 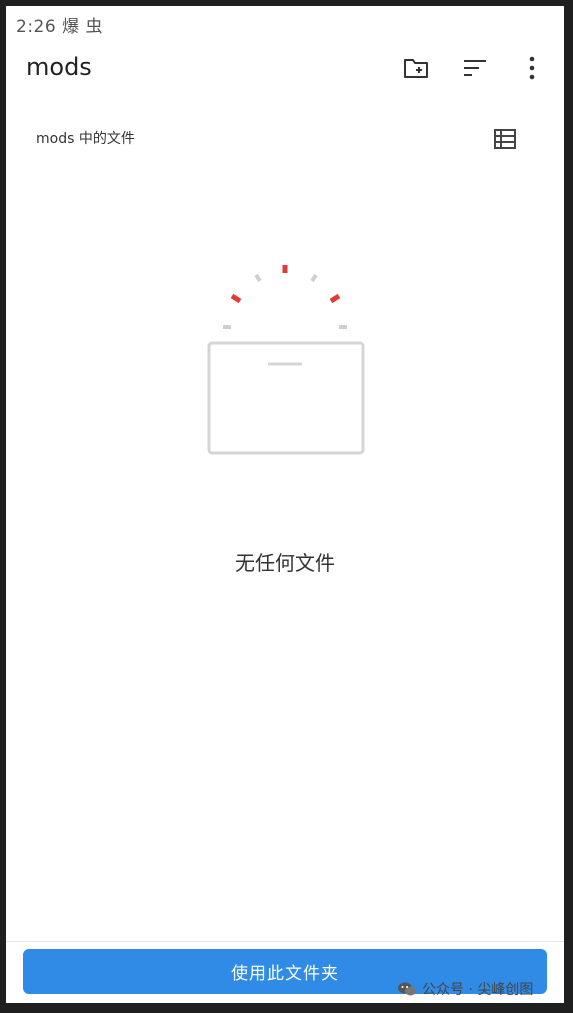 I want to click on view-toggle-button, so click(x=505, y=139).